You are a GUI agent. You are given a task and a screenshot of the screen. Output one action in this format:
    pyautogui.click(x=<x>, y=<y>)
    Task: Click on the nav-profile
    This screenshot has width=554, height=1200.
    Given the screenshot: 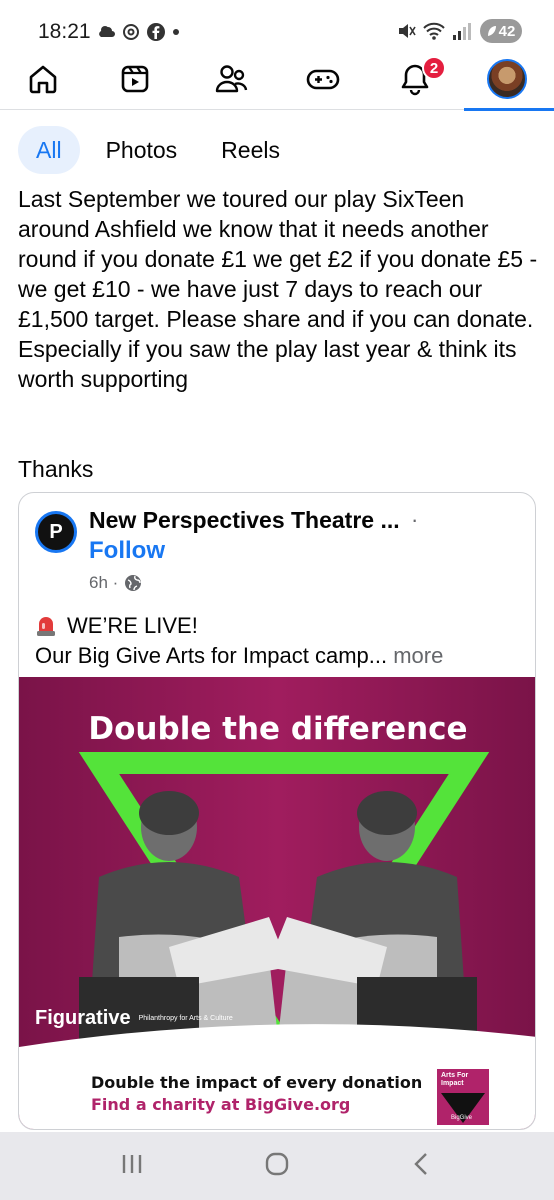 What is the action you would take?
    pyautogui.click(x=509, y=79)
    